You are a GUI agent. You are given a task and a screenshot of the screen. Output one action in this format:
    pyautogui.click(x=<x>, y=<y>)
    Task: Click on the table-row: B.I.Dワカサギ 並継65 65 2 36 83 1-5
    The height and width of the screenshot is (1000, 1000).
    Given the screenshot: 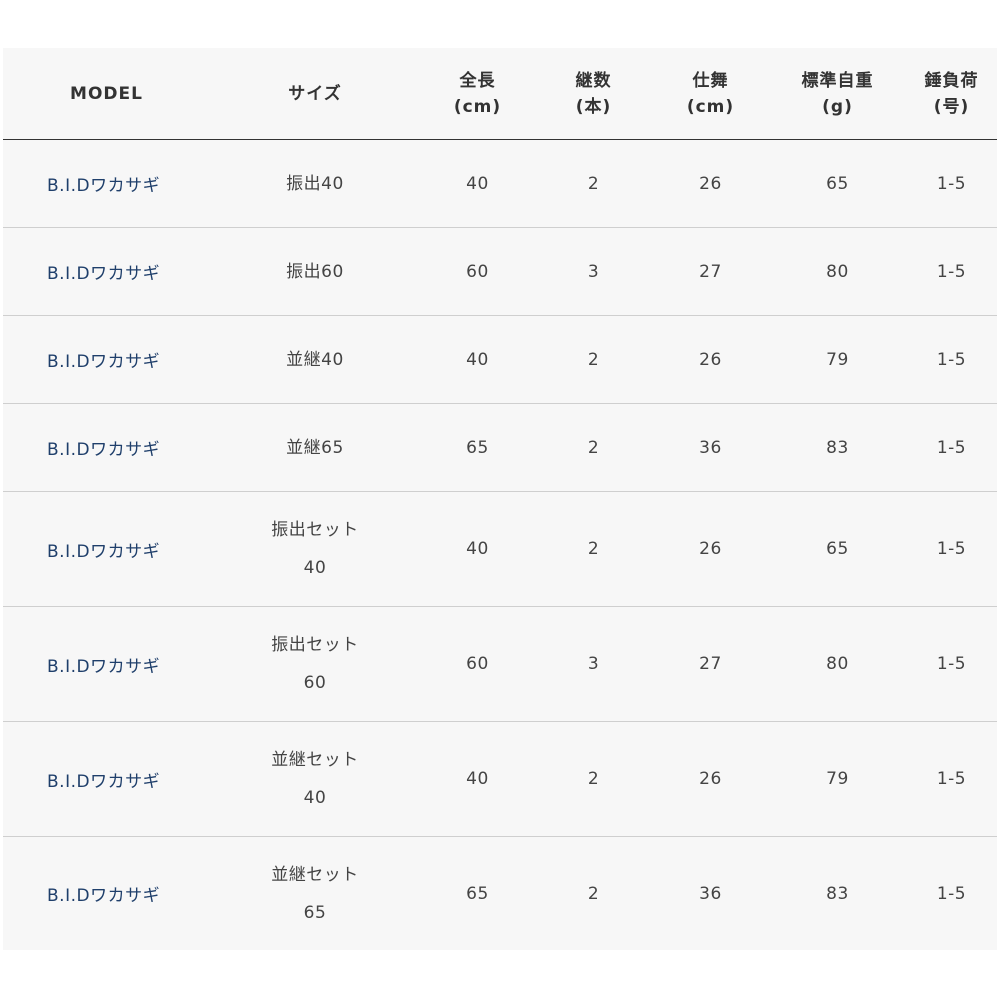 What is the action you would take?
    pyautogui.click(x=500, y=448)
    